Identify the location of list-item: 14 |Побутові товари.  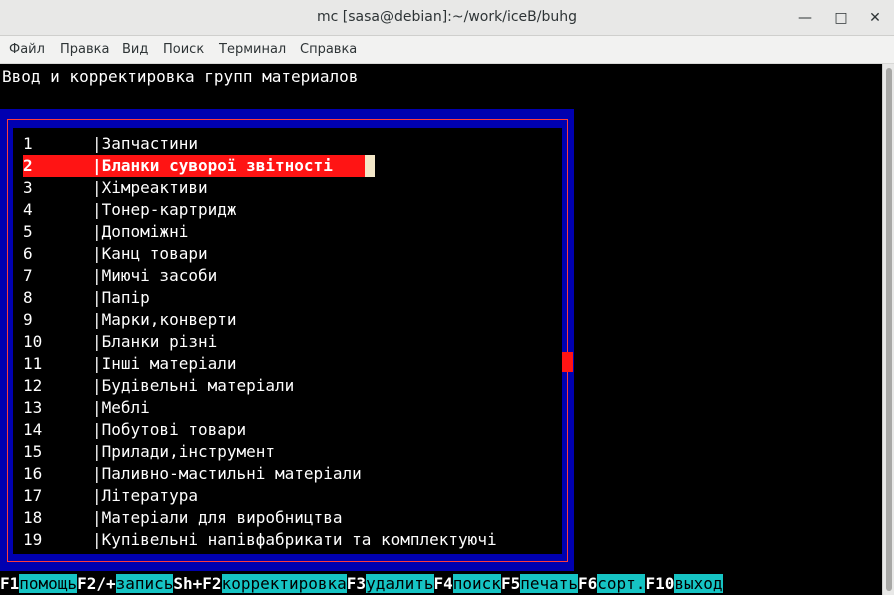
(134, 430).